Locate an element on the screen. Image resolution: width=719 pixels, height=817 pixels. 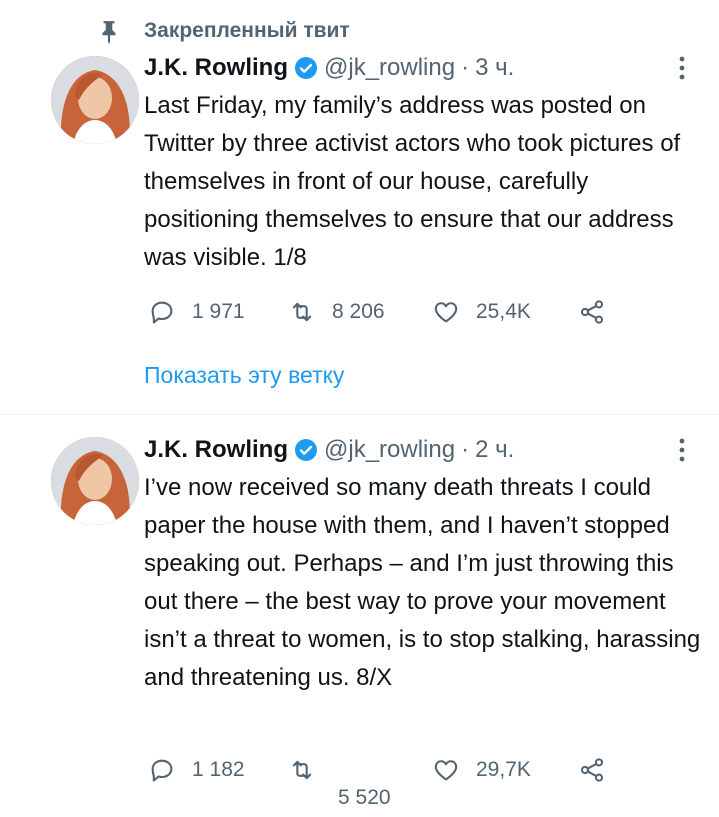
timestamp: 2 ч. is located at coordinates (494, 450).